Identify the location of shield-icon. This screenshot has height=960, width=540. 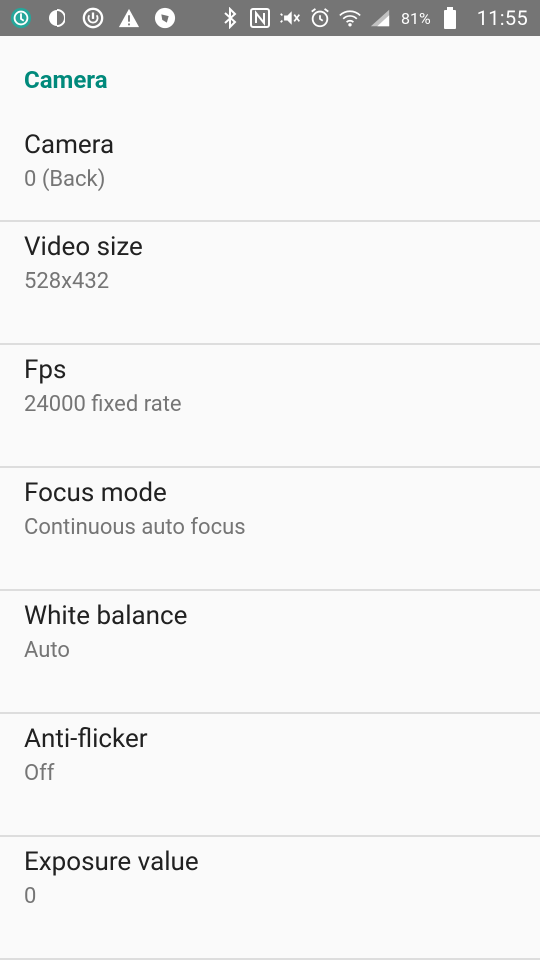
(165, 18).